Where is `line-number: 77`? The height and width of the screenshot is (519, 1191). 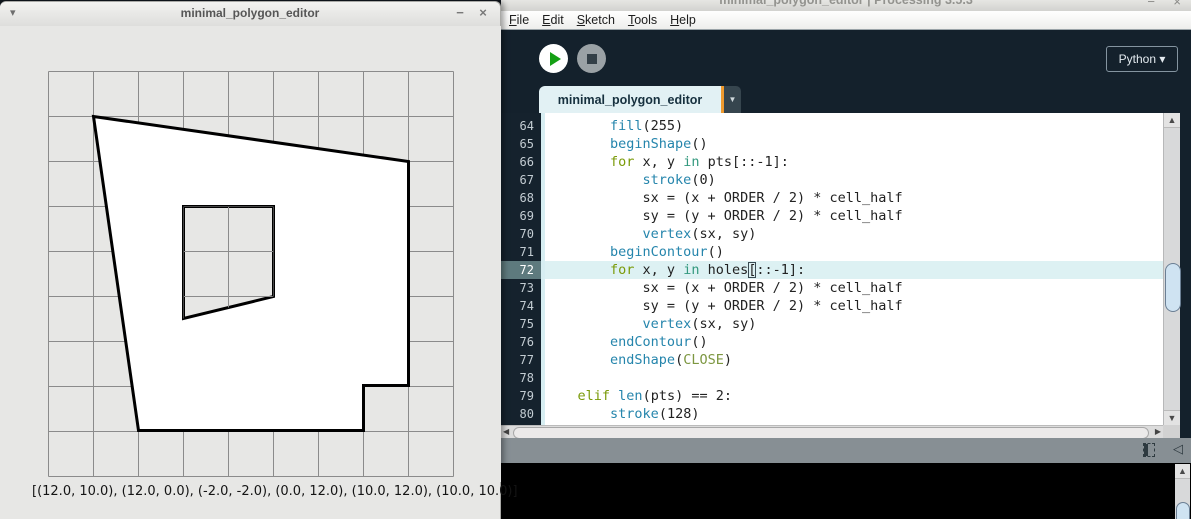 line-number: 77 is located at coordinates (526, 360).